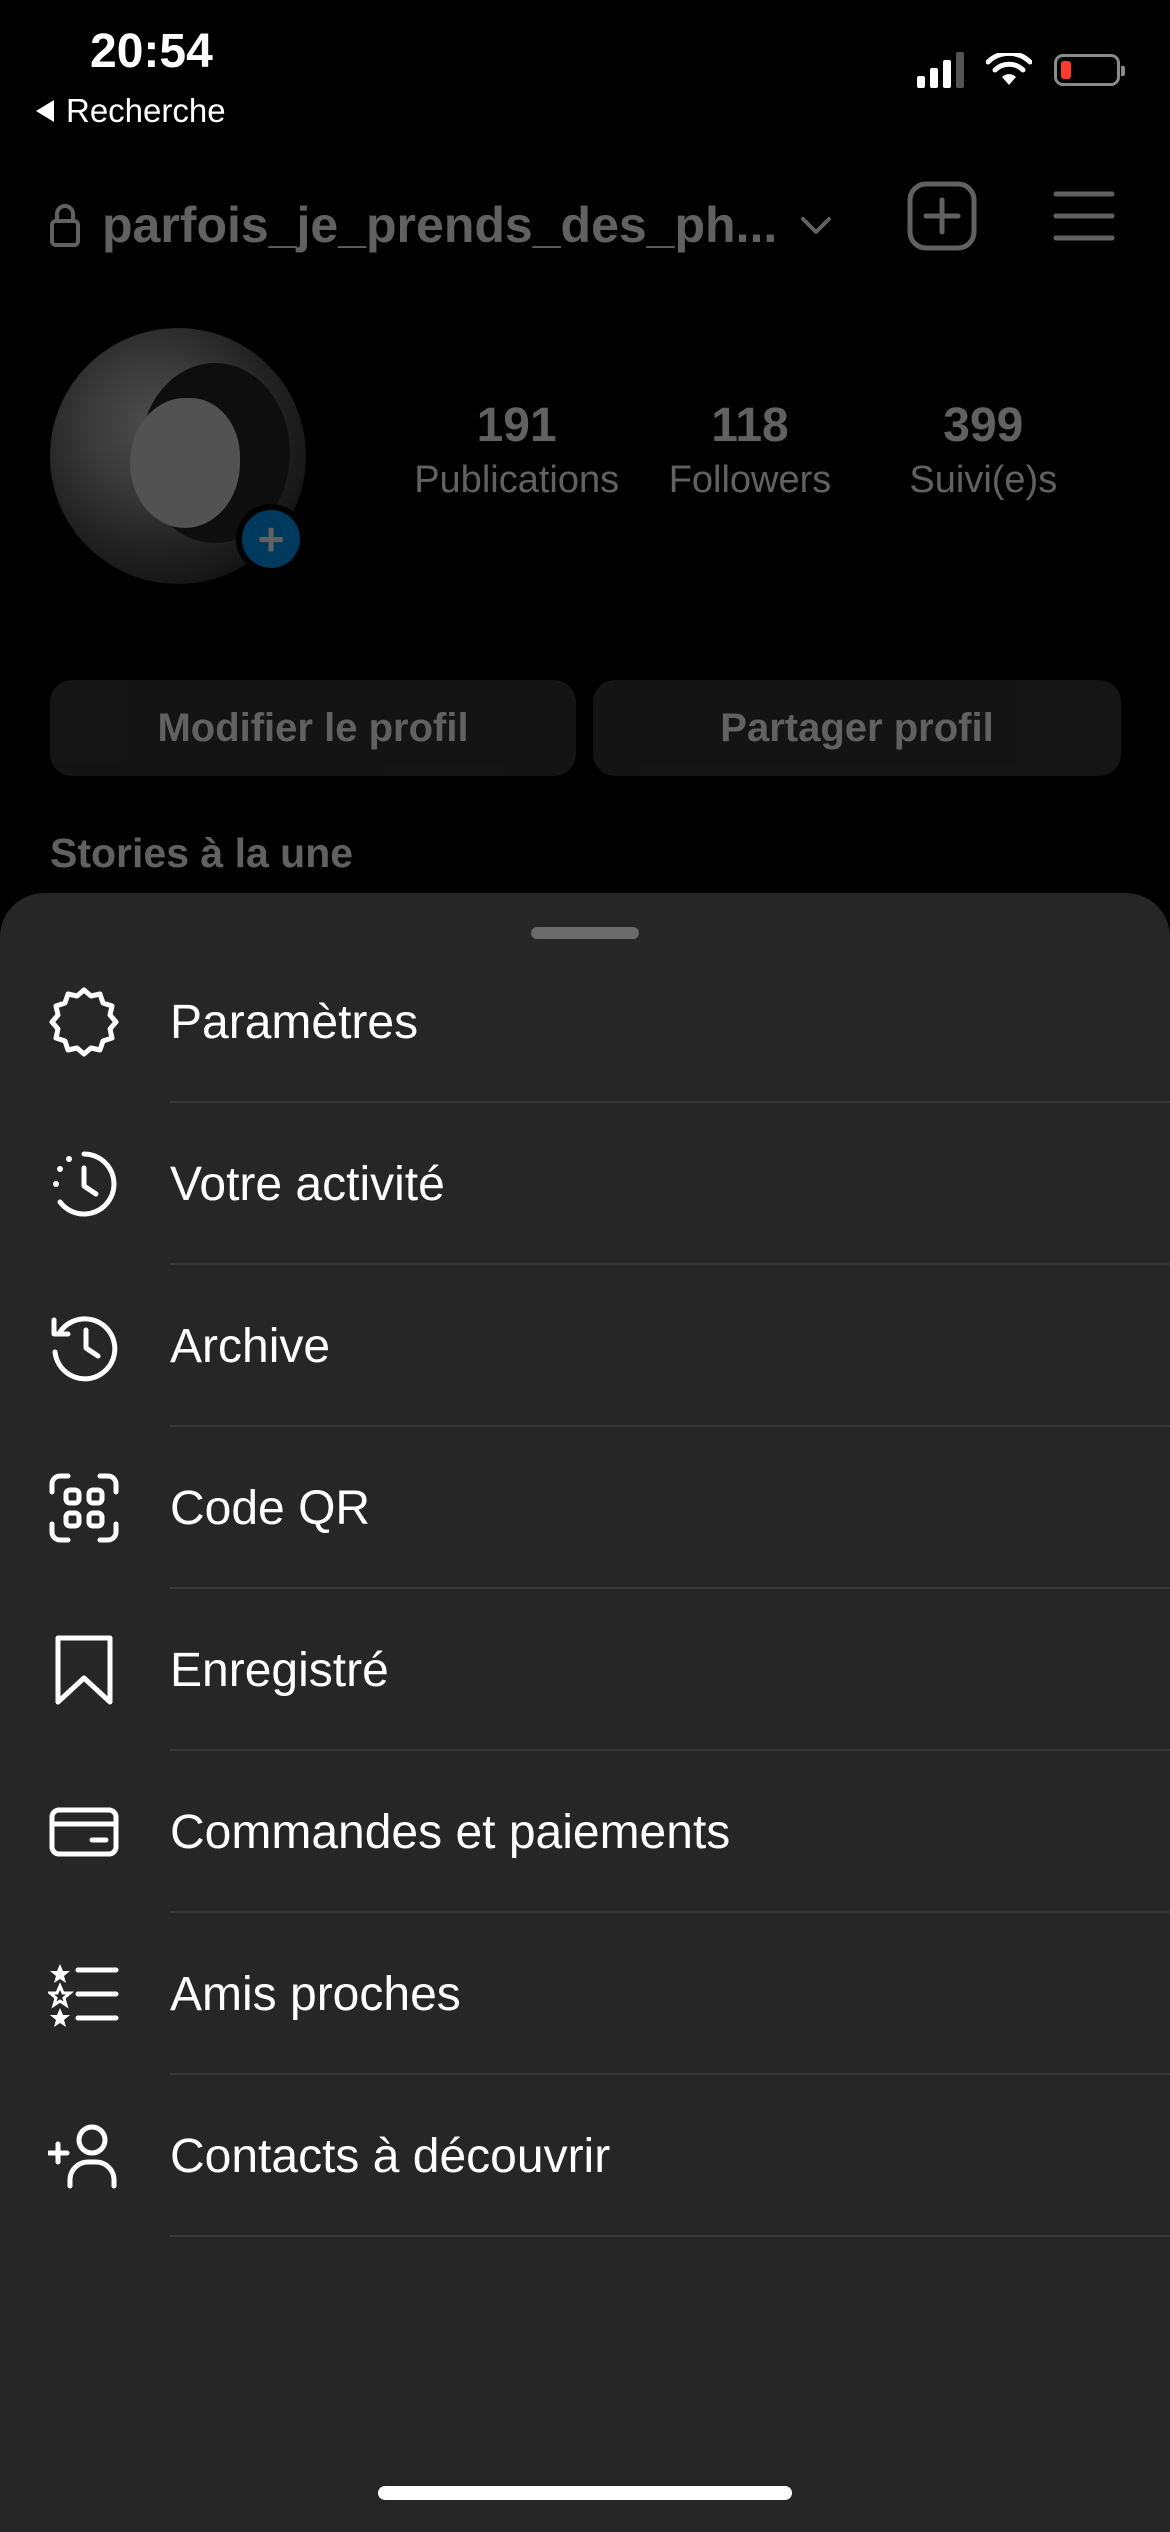  Describe the element at coordinates (1009, 69) in the screenshot. I see `wifi-icon` at that location.